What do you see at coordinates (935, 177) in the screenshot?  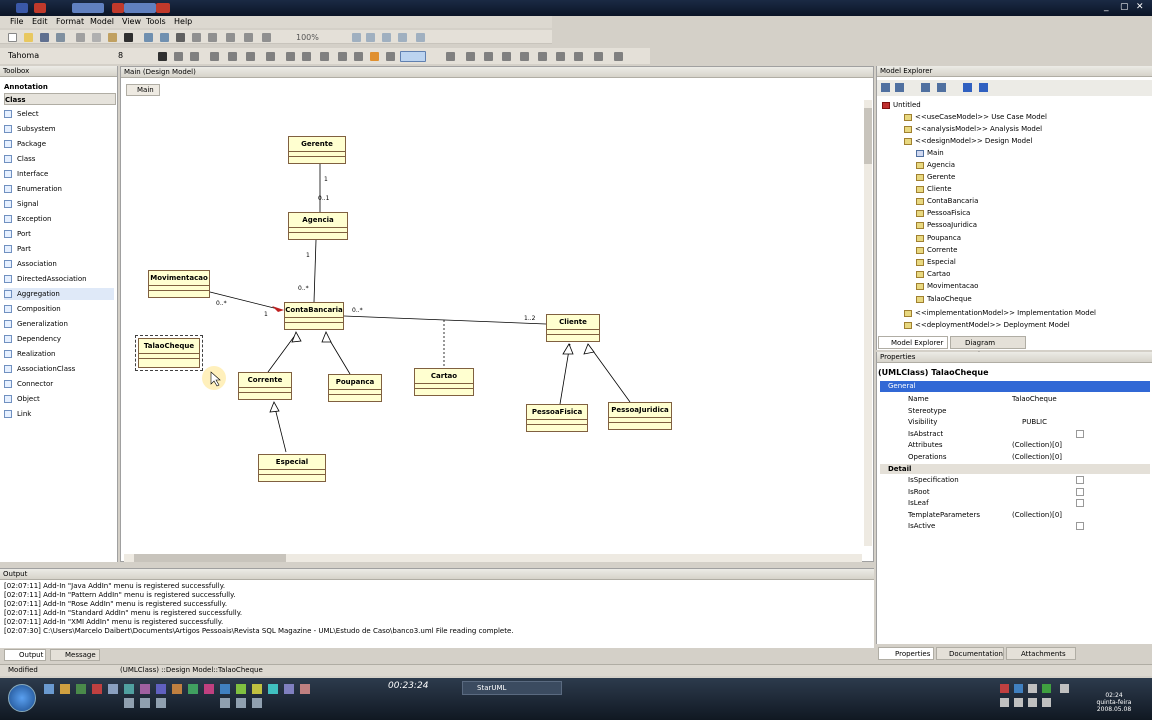 I see `tree-item: Gerente` at bounding box center [935, 177].